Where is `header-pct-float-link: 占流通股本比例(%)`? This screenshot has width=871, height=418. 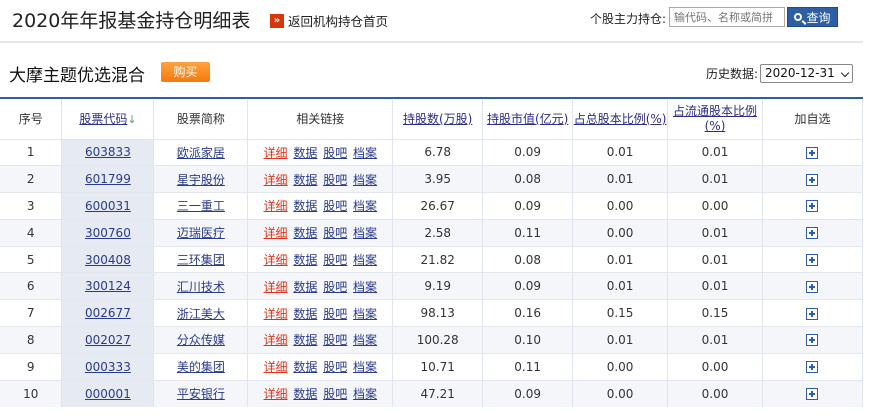
header-pct-float-link: 占流通股本比例(%) is located at coordinates (715, 118).